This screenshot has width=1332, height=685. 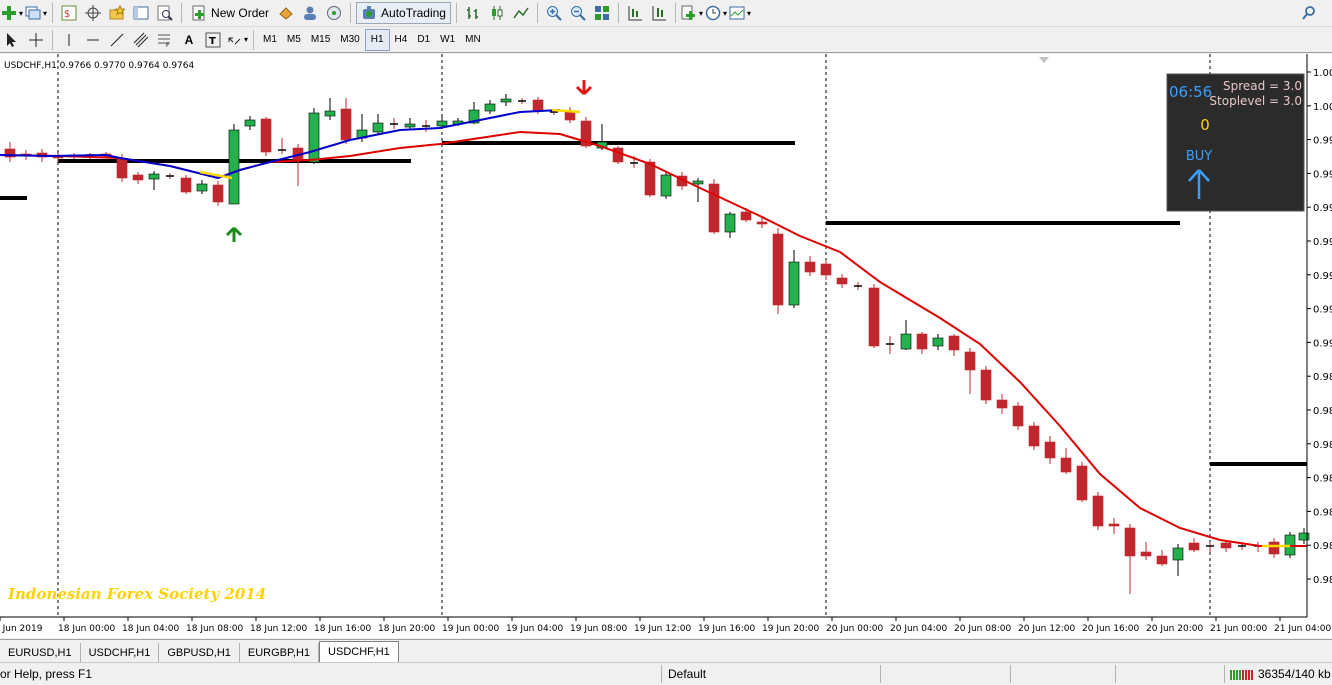 What do you see at coordinates (1255, 101) in the screenshot?
I see `stoplevel-text: Stoplevel = 3.0` at bounding box center [1255, 101].